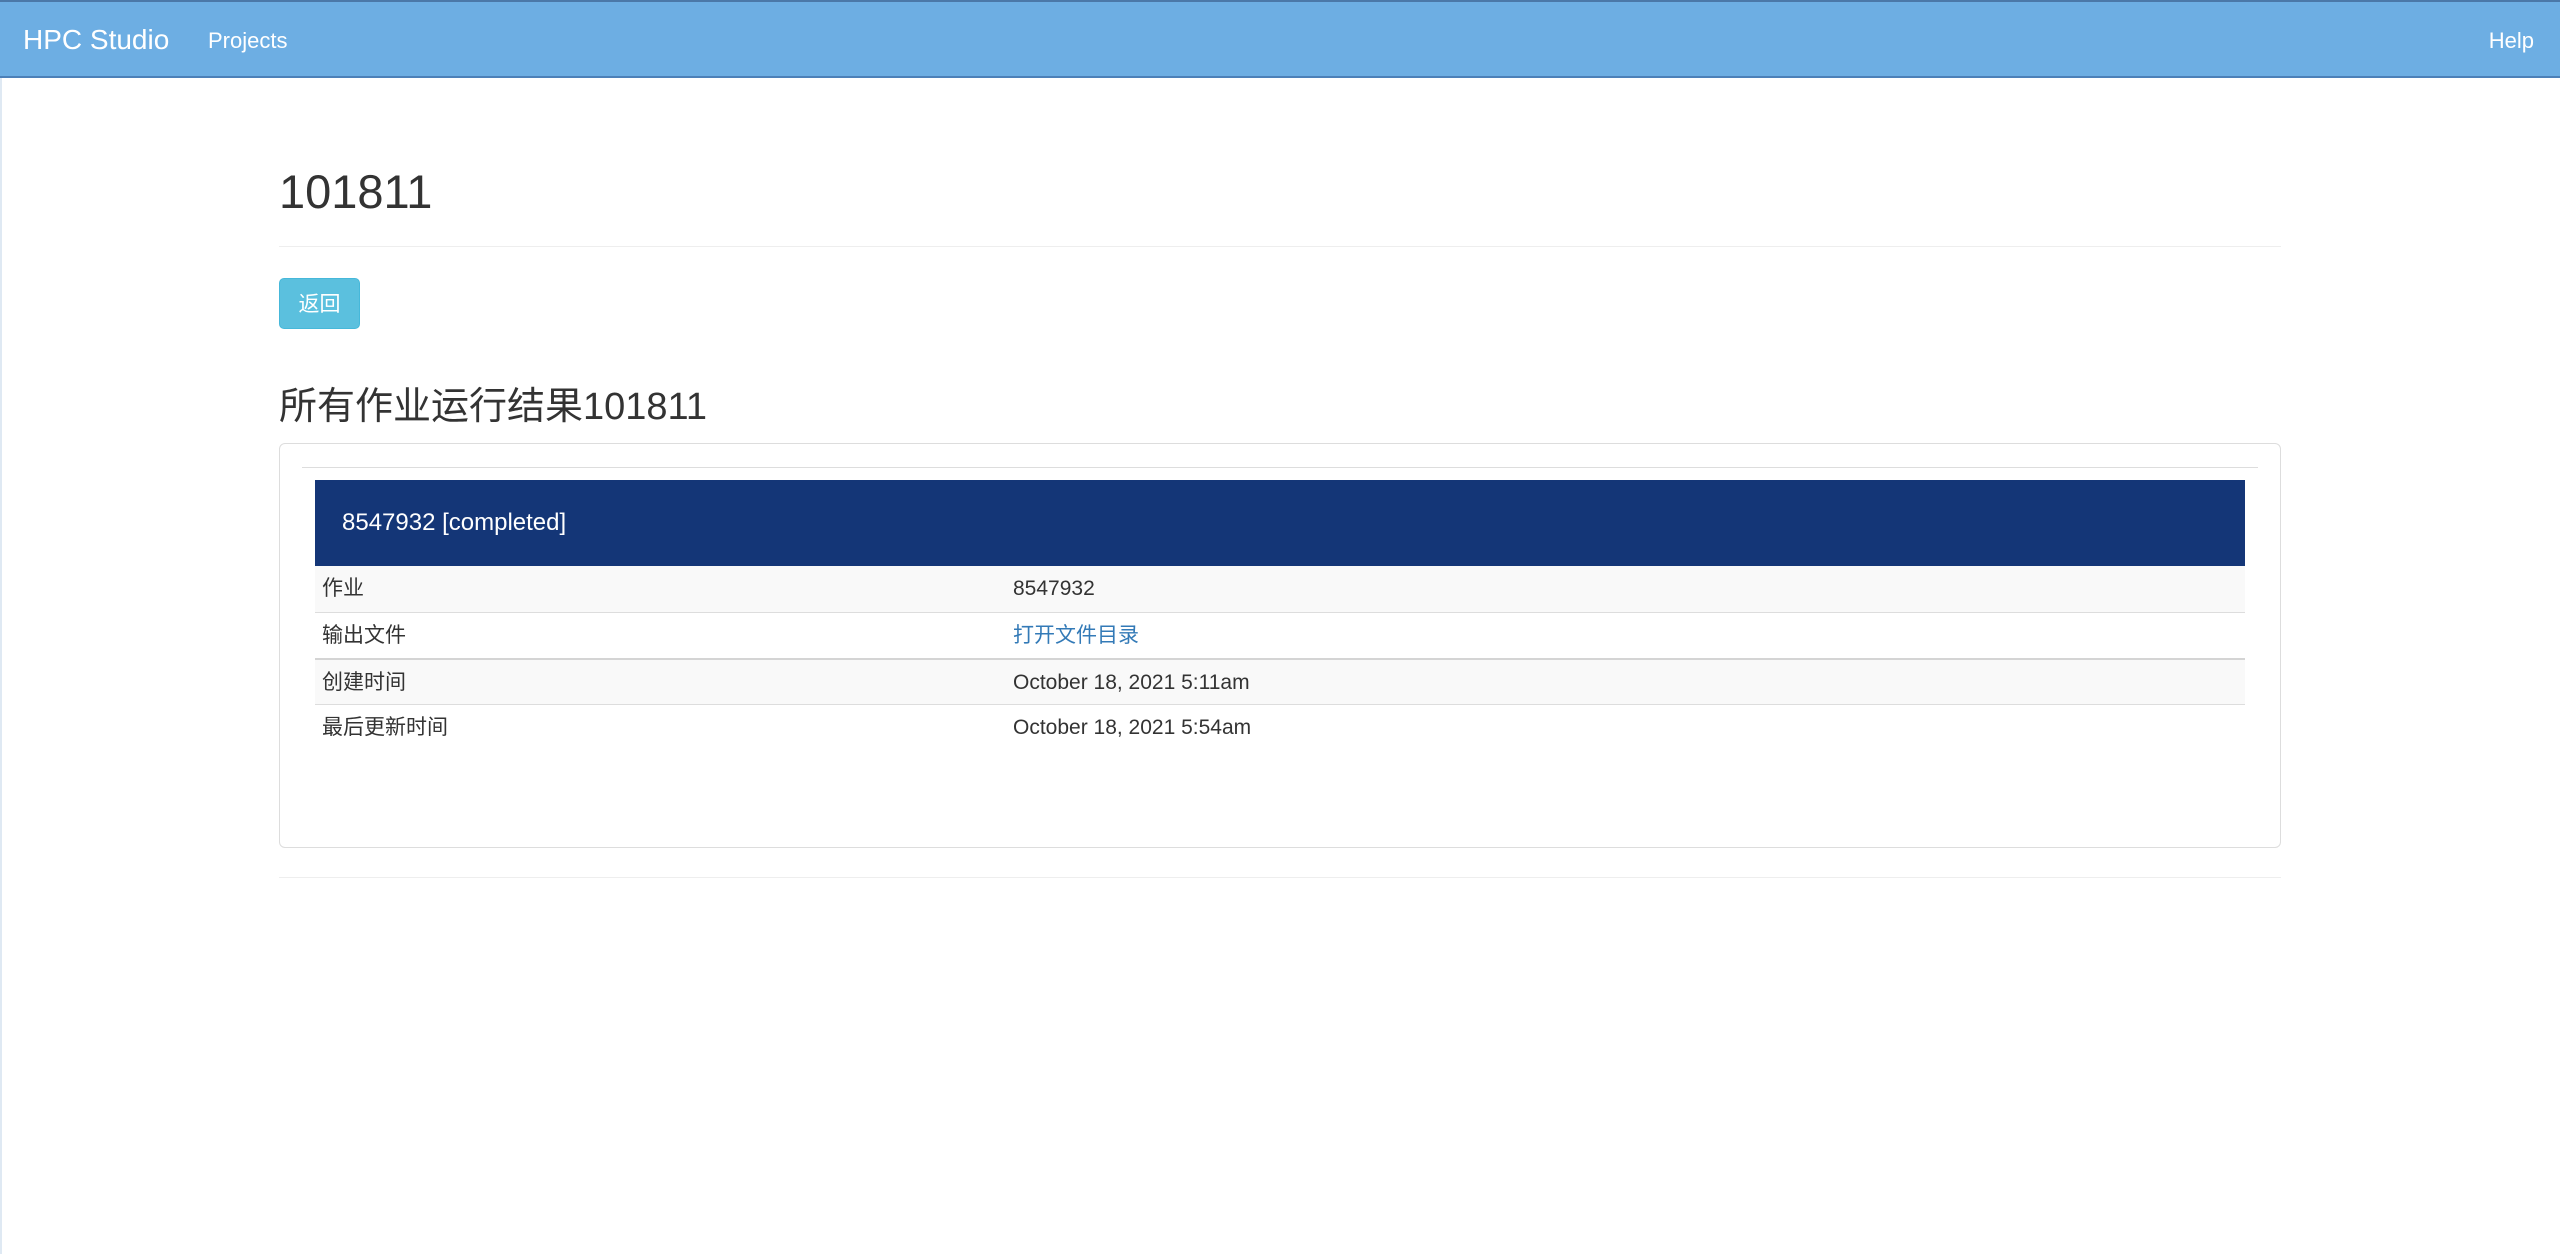  Describe the element at coordinates (1054, 588) in the screenshot. I see `row-value-job-id: 8547932` at that location.